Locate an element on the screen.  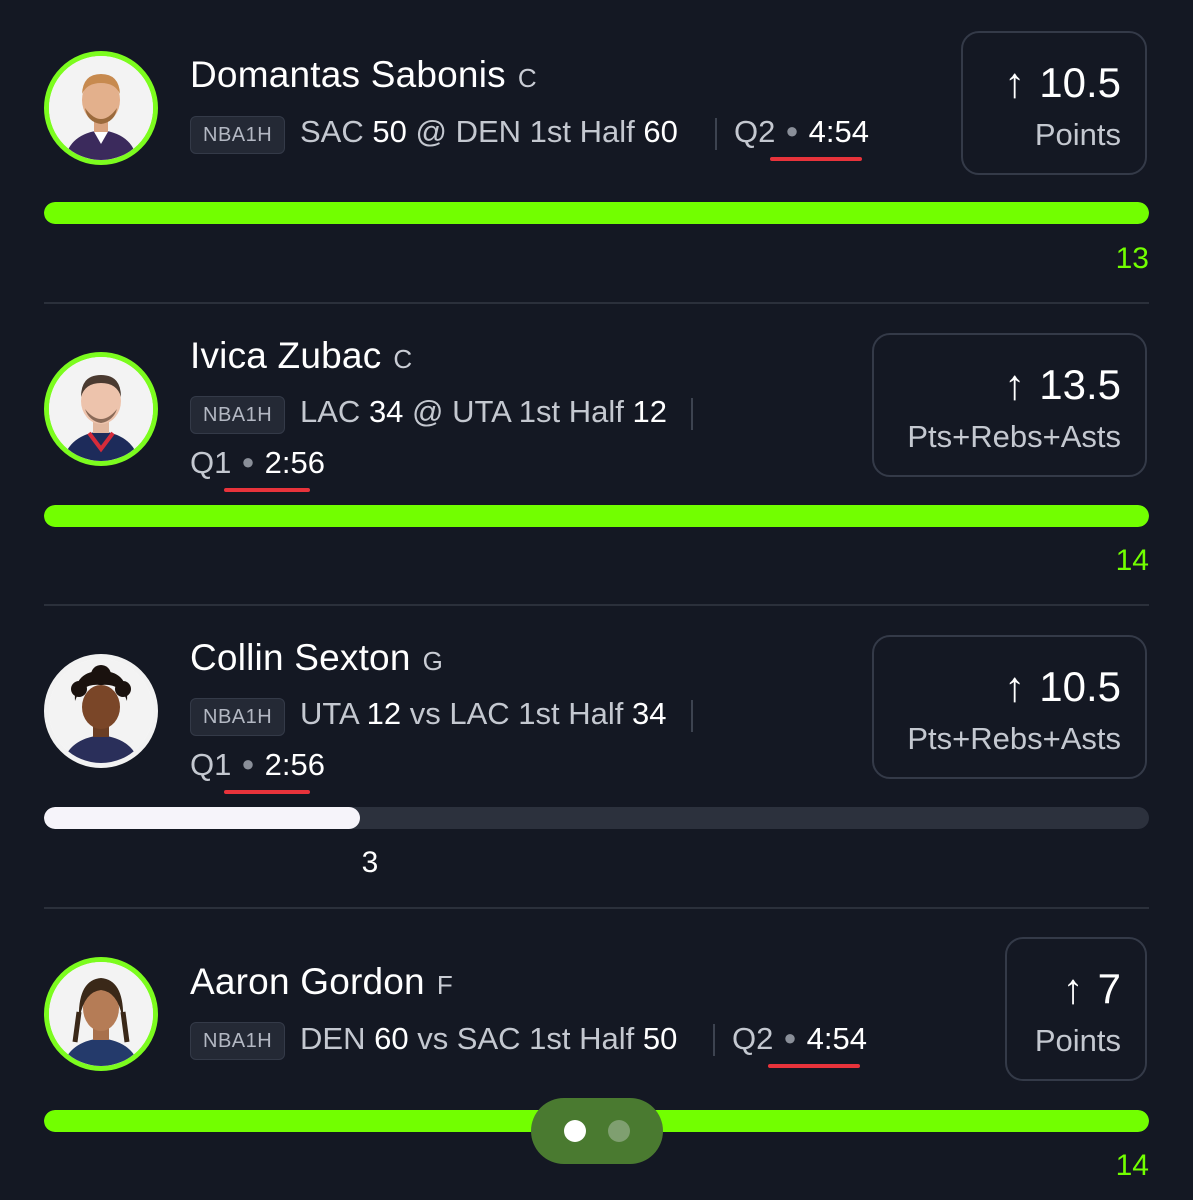
game-info: DEN 60 vs SAC 1st Half 50 is located at coordinates (489, 1038).